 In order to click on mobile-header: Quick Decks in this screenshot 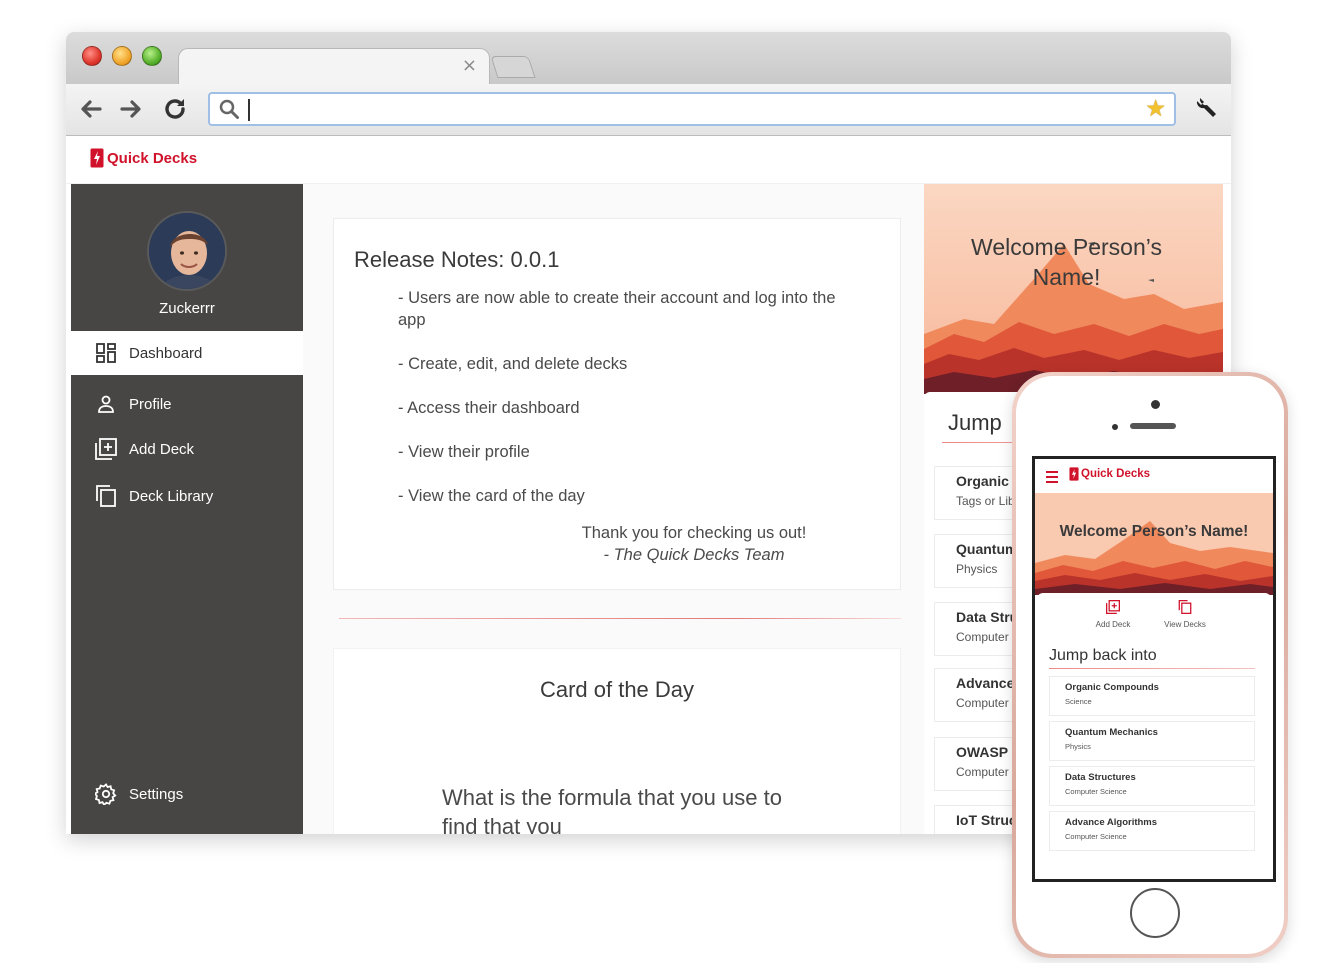, I will do `click(1154, 476)`.